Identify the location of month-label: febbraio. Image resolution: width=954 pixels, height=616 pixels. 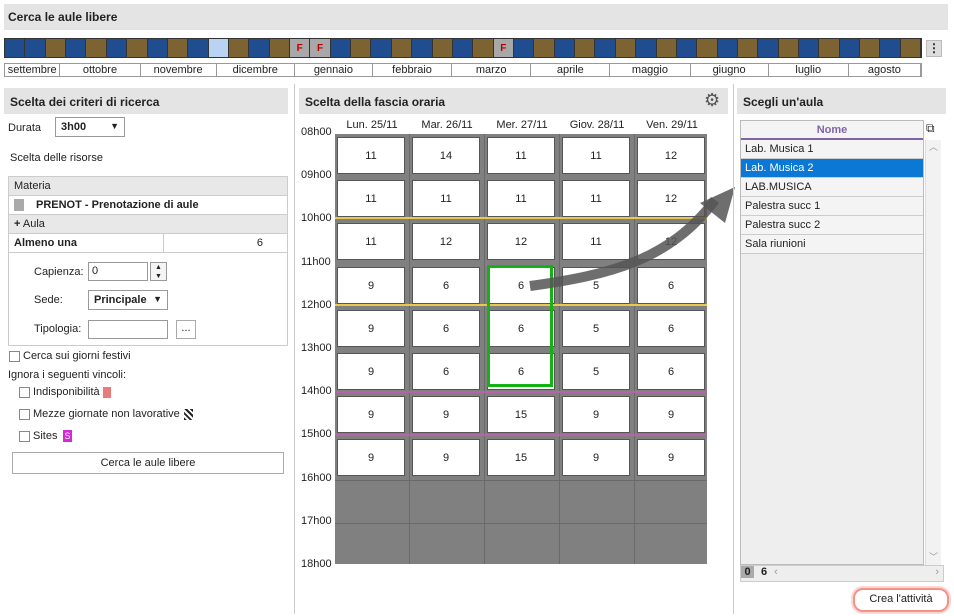
(413, 70).